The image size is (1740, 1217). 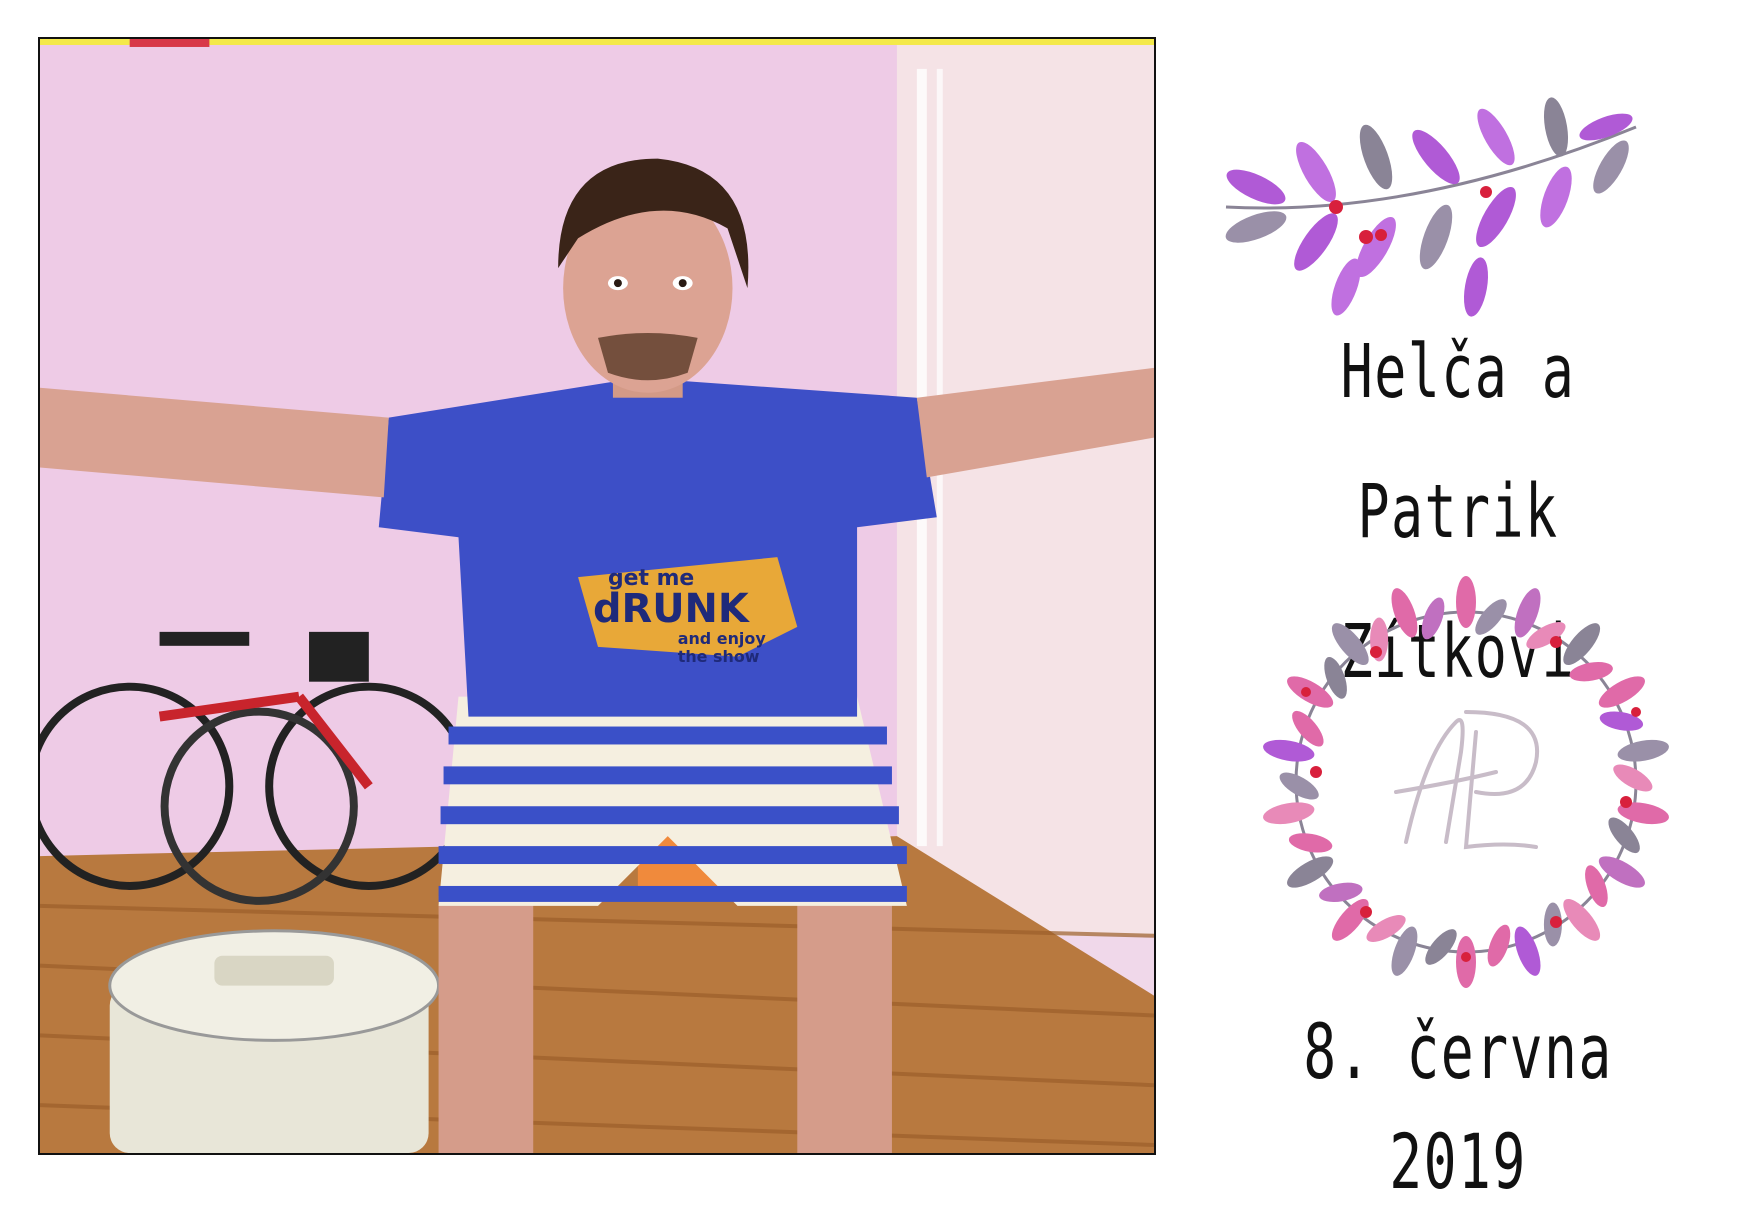 What do you see at coordinates (722, 638) in the screenshot?
I see `shirt-text-3: and enjoy` at bounding box center [722, 638].